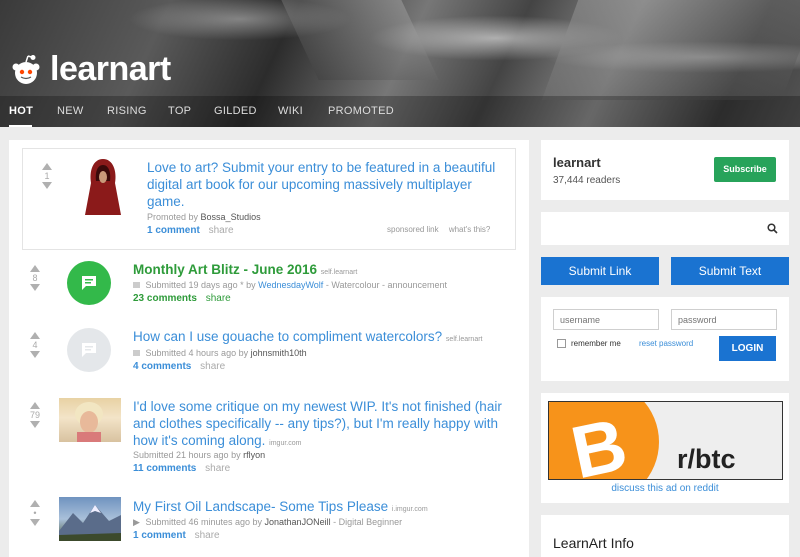  Describe the element at coordinates (179, 111) in the screenshot. I see `tab-top: TOP` at that location.